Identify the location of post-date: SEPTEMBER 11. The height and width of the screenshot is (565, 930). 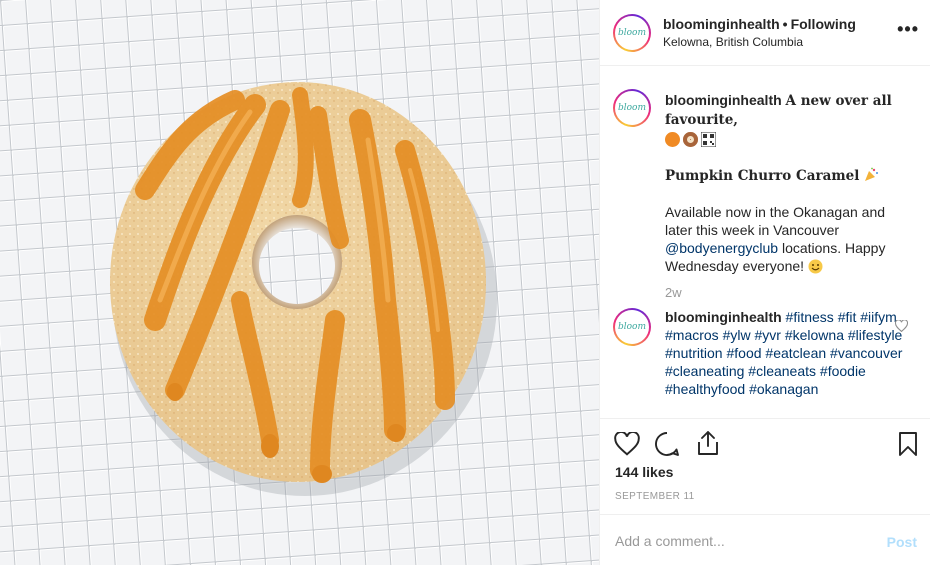
(655, 496).